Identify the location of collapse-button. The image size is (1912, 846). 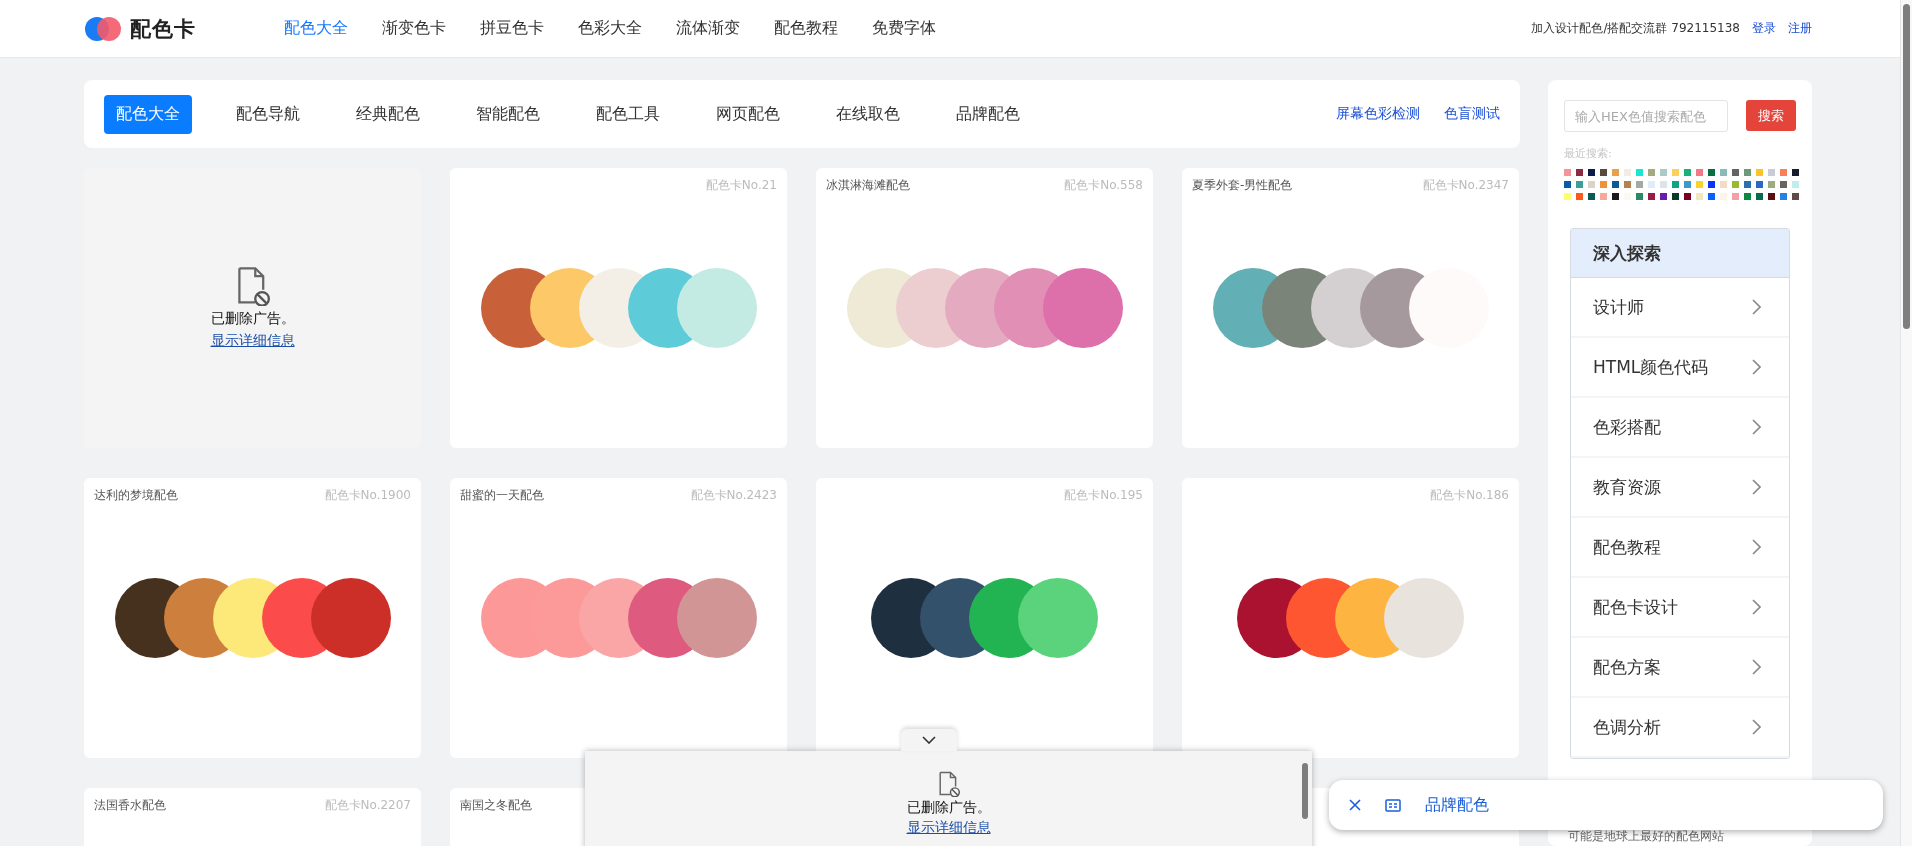
(929, 740).